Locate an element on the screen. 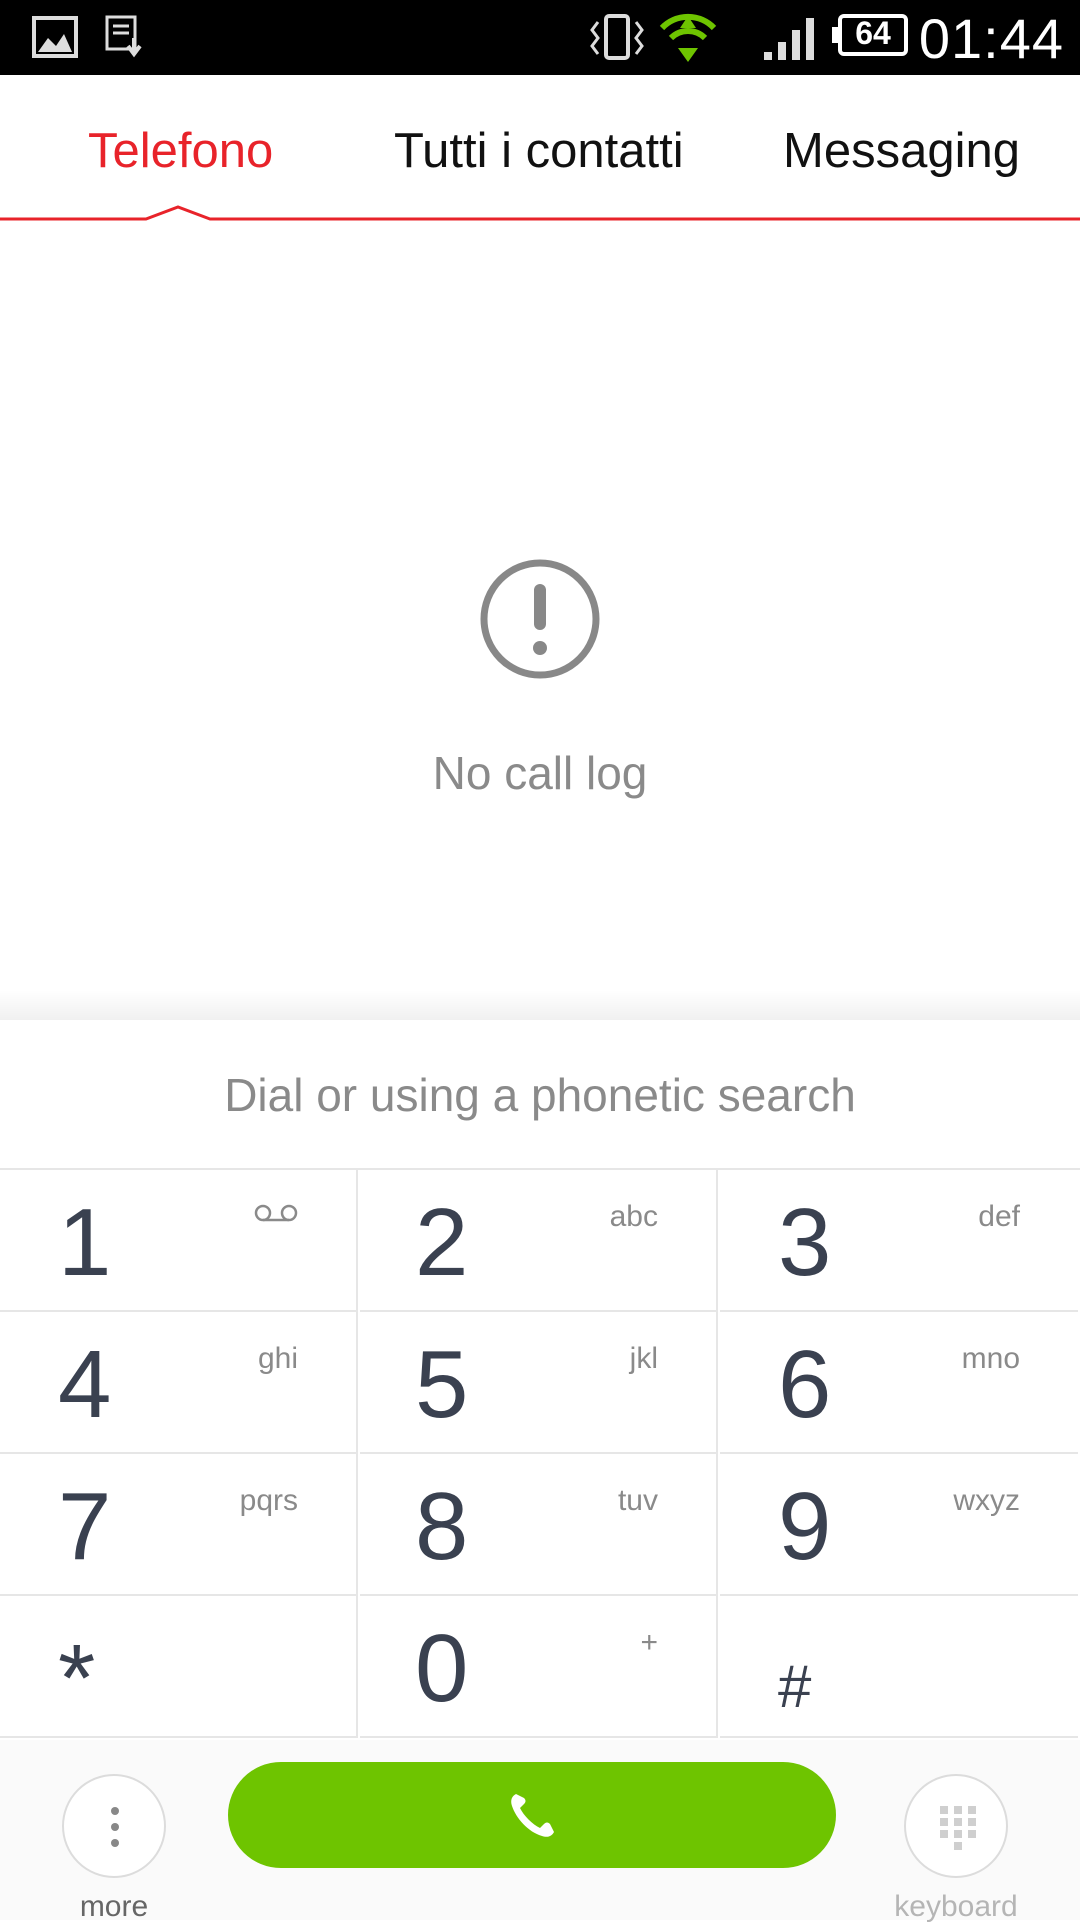  signal-icon is located at coordinates (789, 39).